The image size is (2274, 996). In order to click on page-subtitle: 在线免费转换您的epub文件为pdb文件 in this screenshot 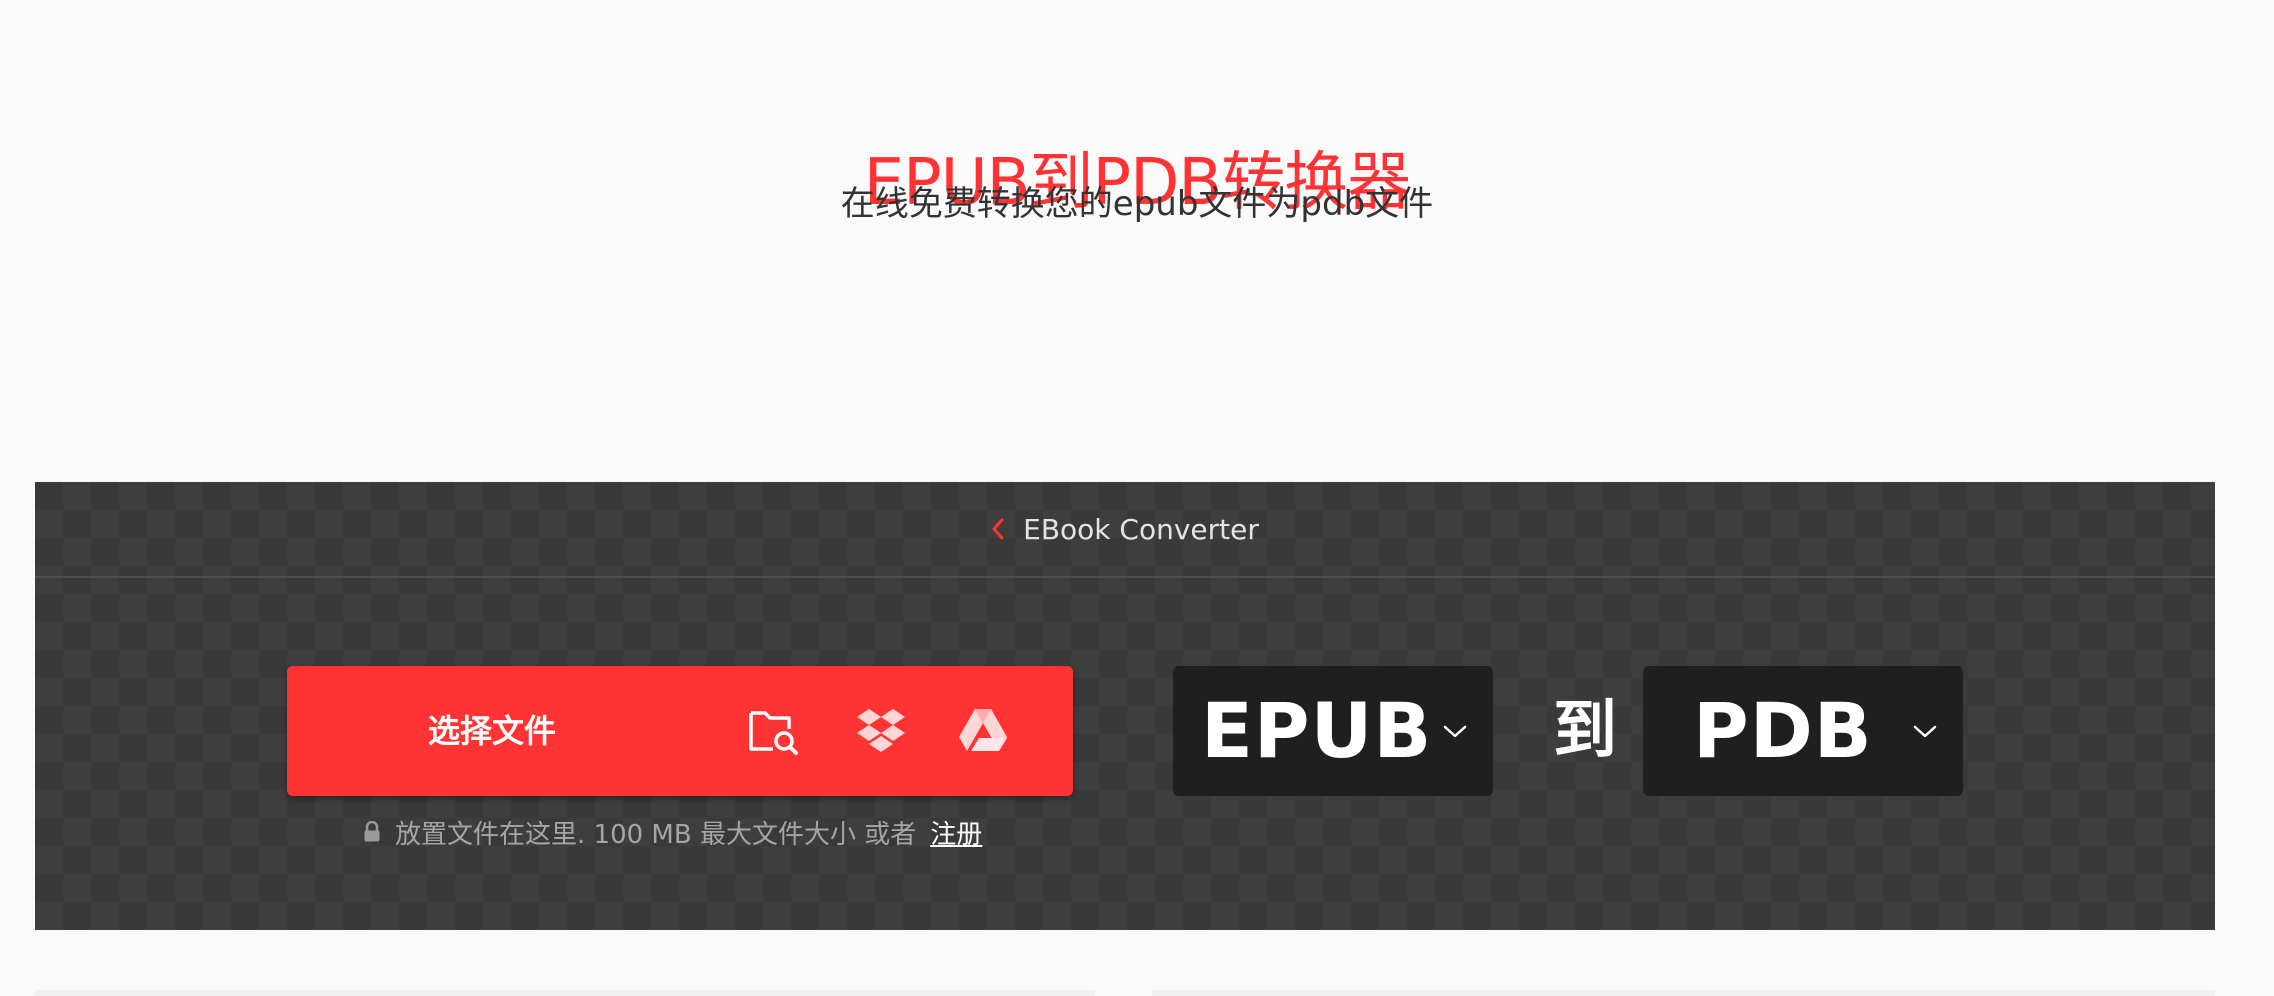, I will do `click(1137, 204)`.